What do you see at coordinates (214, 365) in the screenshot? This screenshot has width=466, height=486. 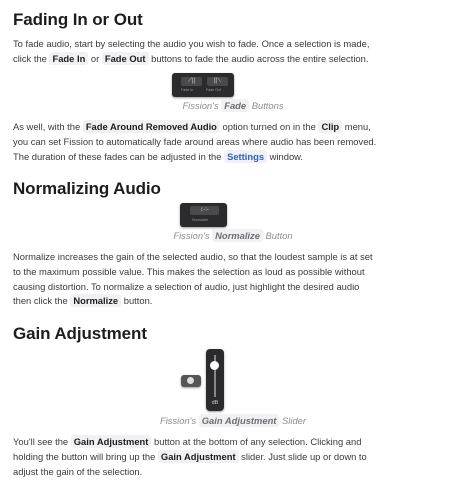 I see `slider-thumb` at bounding box center [214, 365].